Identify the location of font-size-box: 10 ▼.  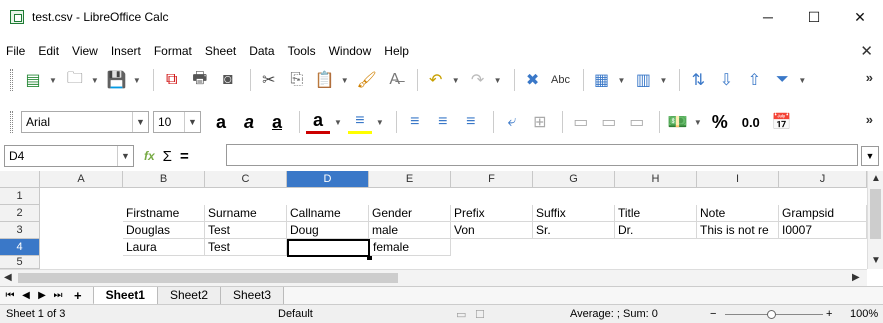
(177, 122).